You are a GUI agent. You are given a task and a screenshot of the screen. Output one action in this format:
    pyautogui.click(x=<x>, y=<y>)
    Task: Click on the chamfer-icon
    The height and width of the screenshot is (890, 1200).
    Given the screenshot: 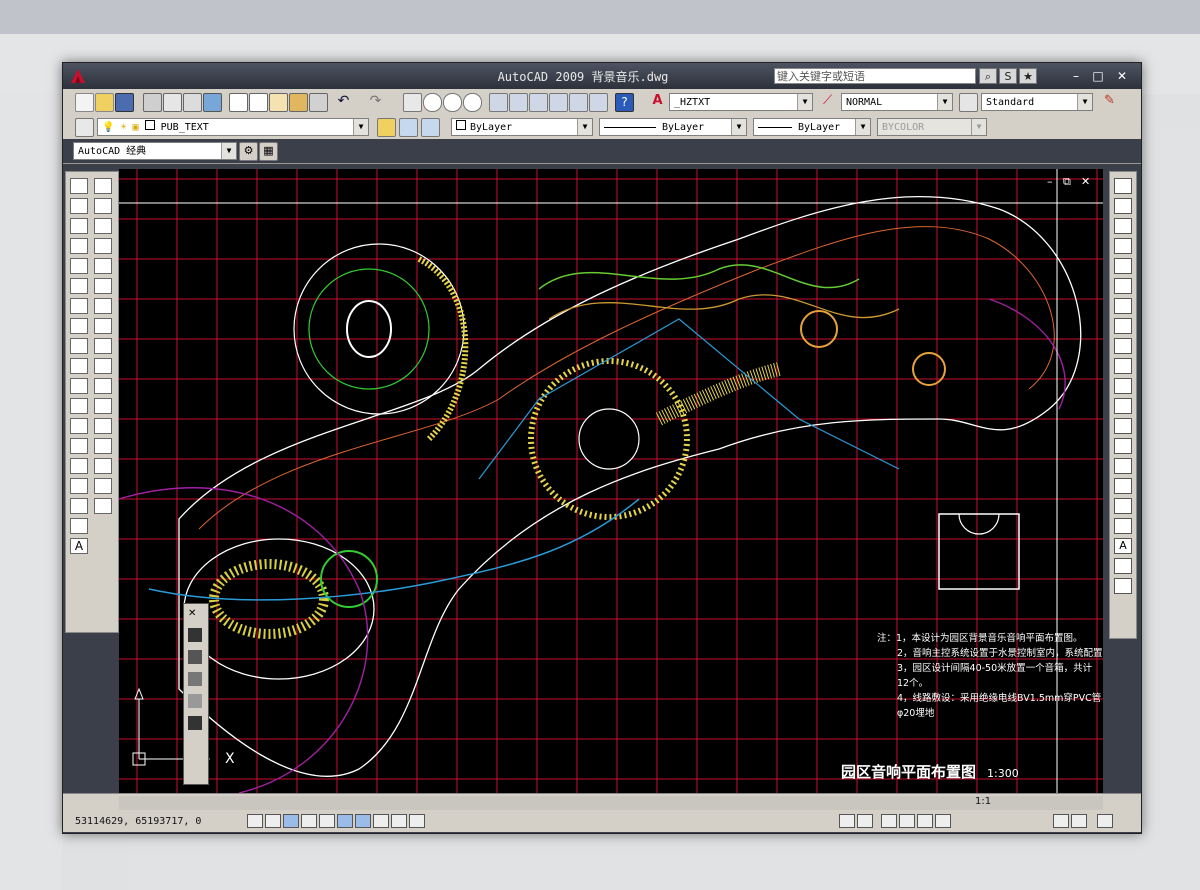 What is the action you would take?
    pyautogui.click(x=103, y=466)
    